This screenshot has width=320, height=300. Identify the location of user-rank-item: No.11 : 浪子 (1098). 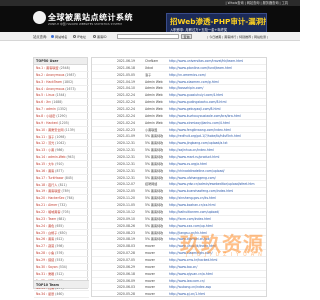
(61, 137).